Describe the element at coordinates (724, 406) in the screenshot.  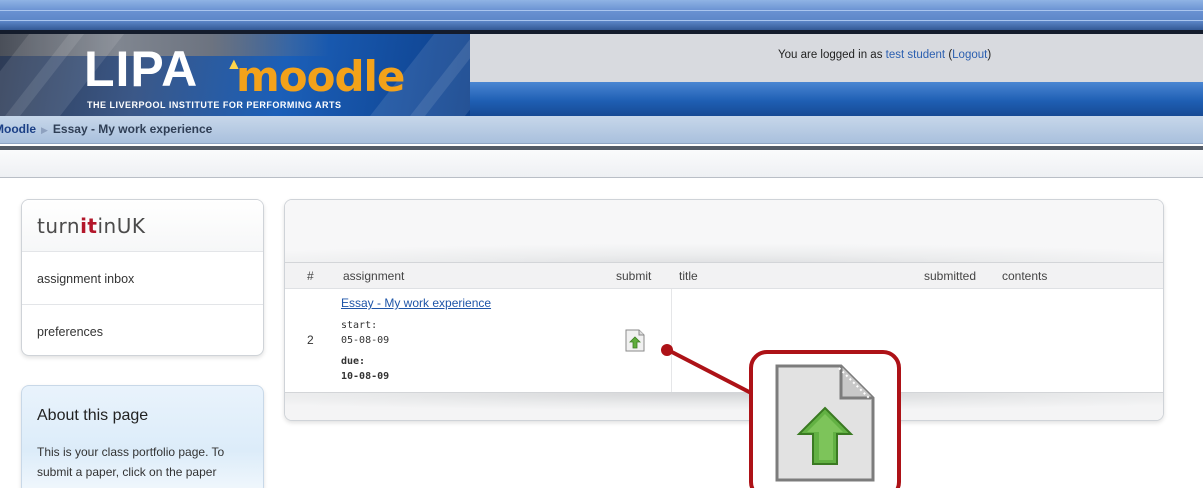
I see `panel-footer` at that location.